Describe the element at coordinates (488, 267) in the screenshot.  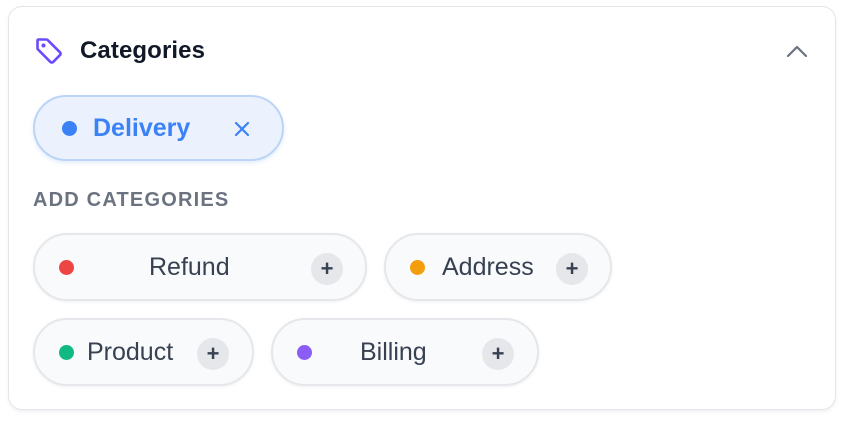
I see `category-label: Address` at that location.